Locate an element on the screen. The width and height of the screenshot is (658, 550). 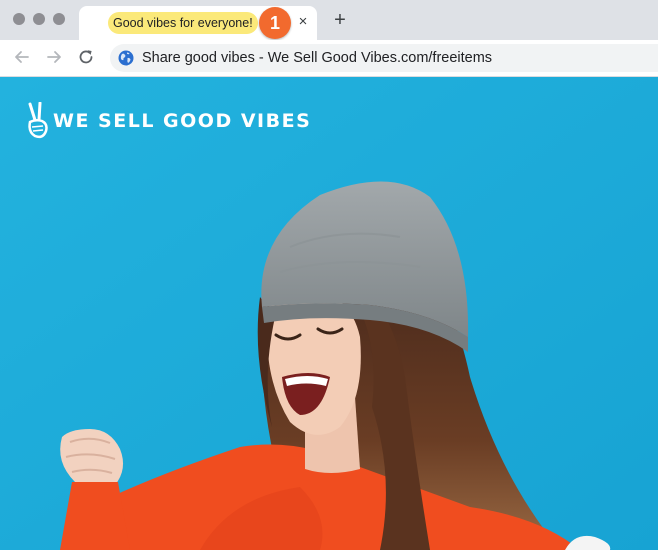
window-close-button is located at coordinates (19, 19).